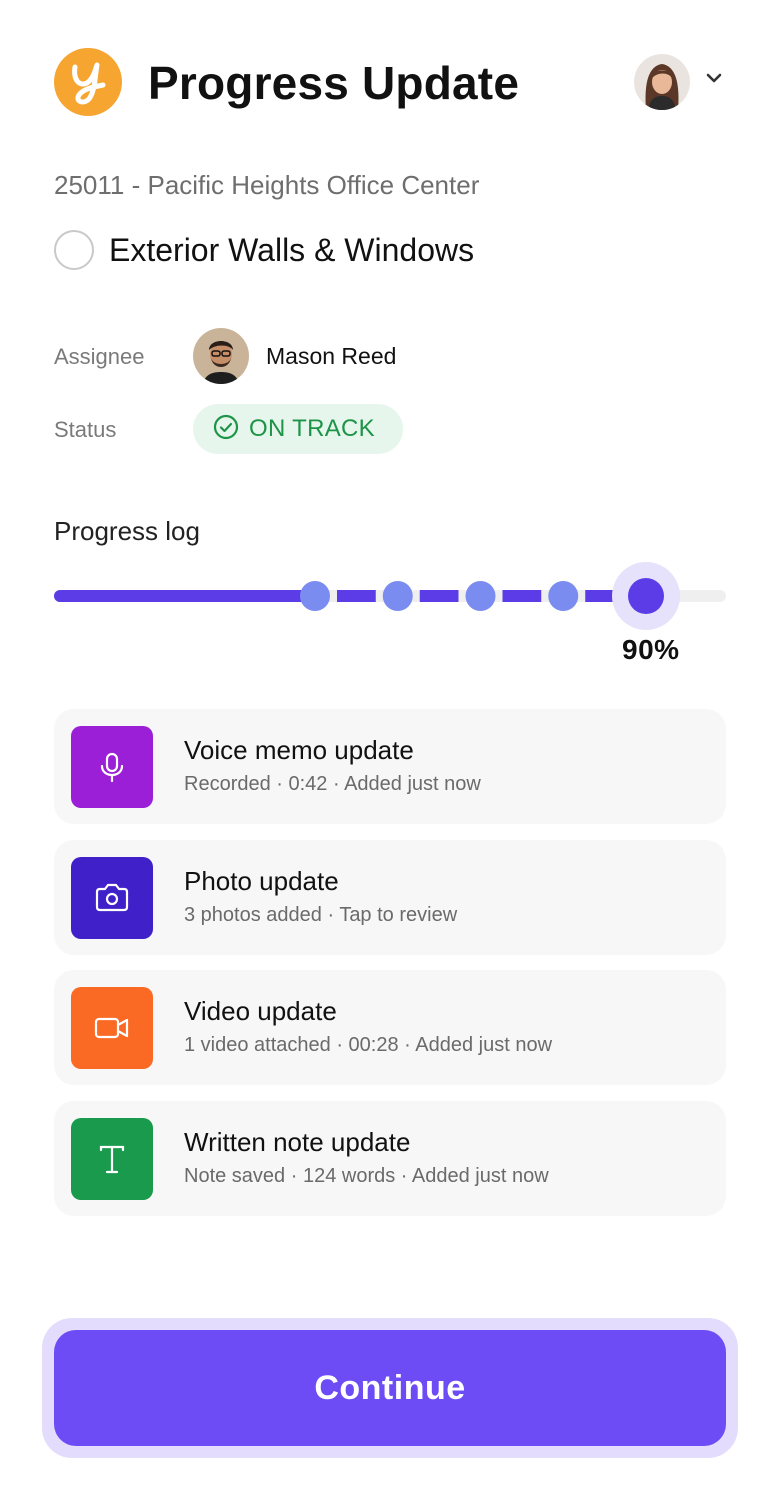  Describe the element at coordinates (331, 356) in the screenshot. I see `assignee-name: Mason Reed` at that location.